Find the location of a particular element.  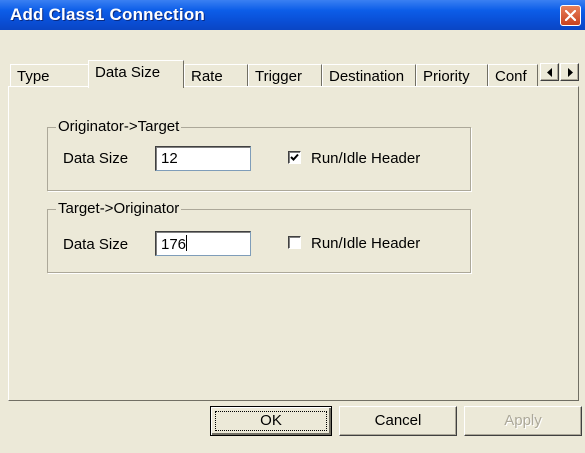

tab-label: Rate is located at coordinates (207, 76).